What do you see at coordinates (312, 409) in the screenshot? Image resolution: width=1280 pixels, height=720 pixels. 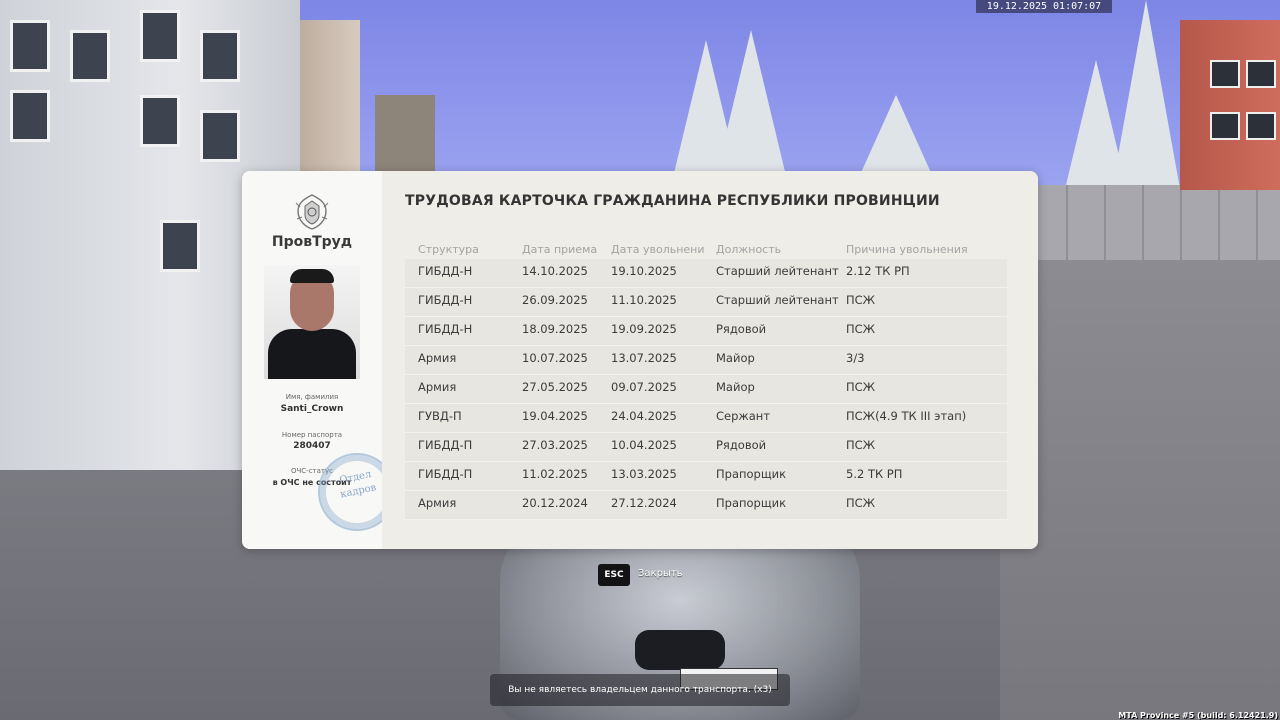 I see `name-value: Santi_Crown` at bounding box center [312, 409].